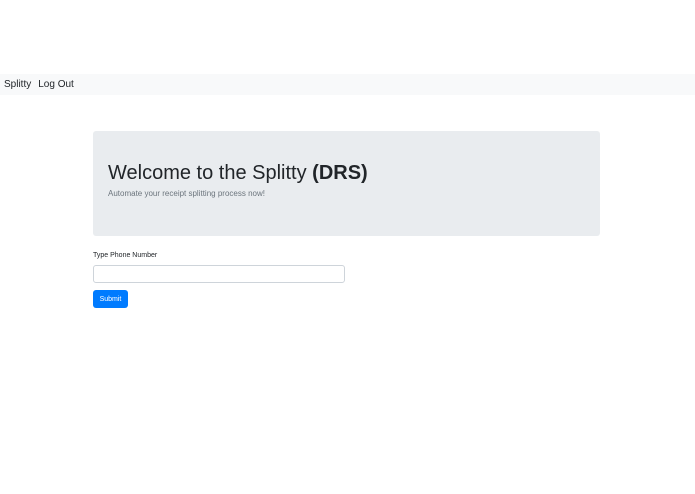 This screenshot has width=695, height=494. What do you see at coordinates (210, 173) in the screenshot?
I see `page-title-prefix: Welcome to the Splitty` at bounding box center [210, 173].